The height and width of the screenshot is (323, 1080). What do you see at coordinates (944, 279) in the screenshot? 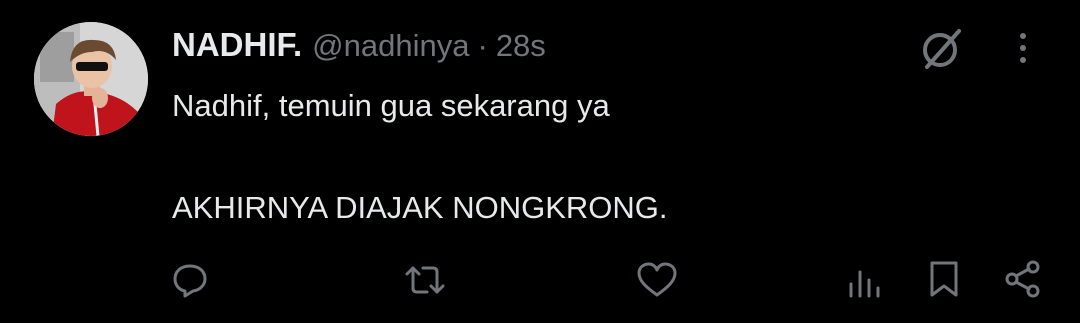
I see `bookmark-icon` at bounding box center [944, 279].